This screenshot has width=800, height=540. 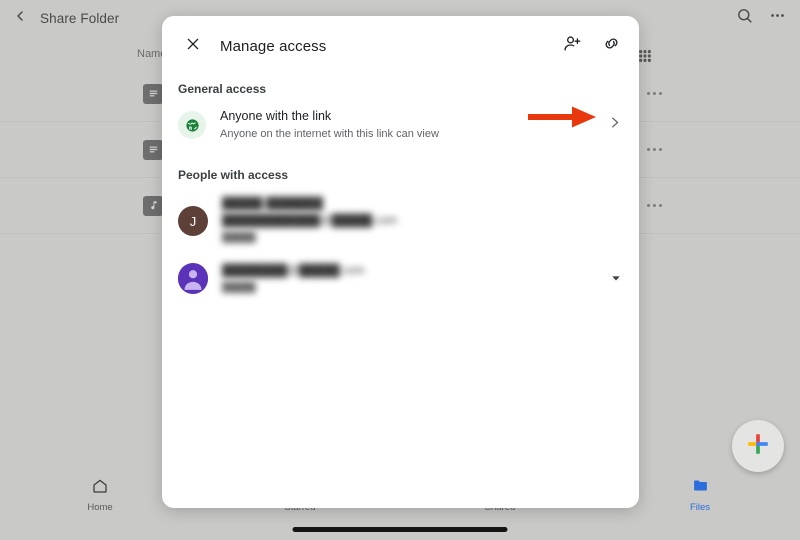 I want to click on general-access-section-label: General access, so click(x=222, y=89).